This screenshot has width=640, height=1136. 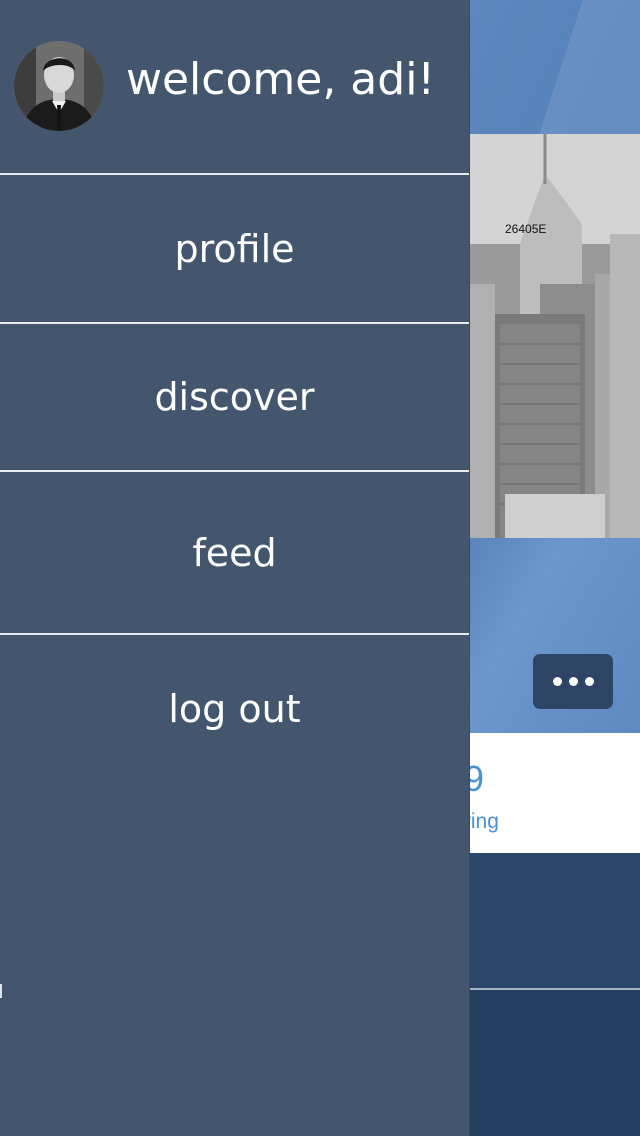 I want to click on more-options-button, so click(x=573, y=681).